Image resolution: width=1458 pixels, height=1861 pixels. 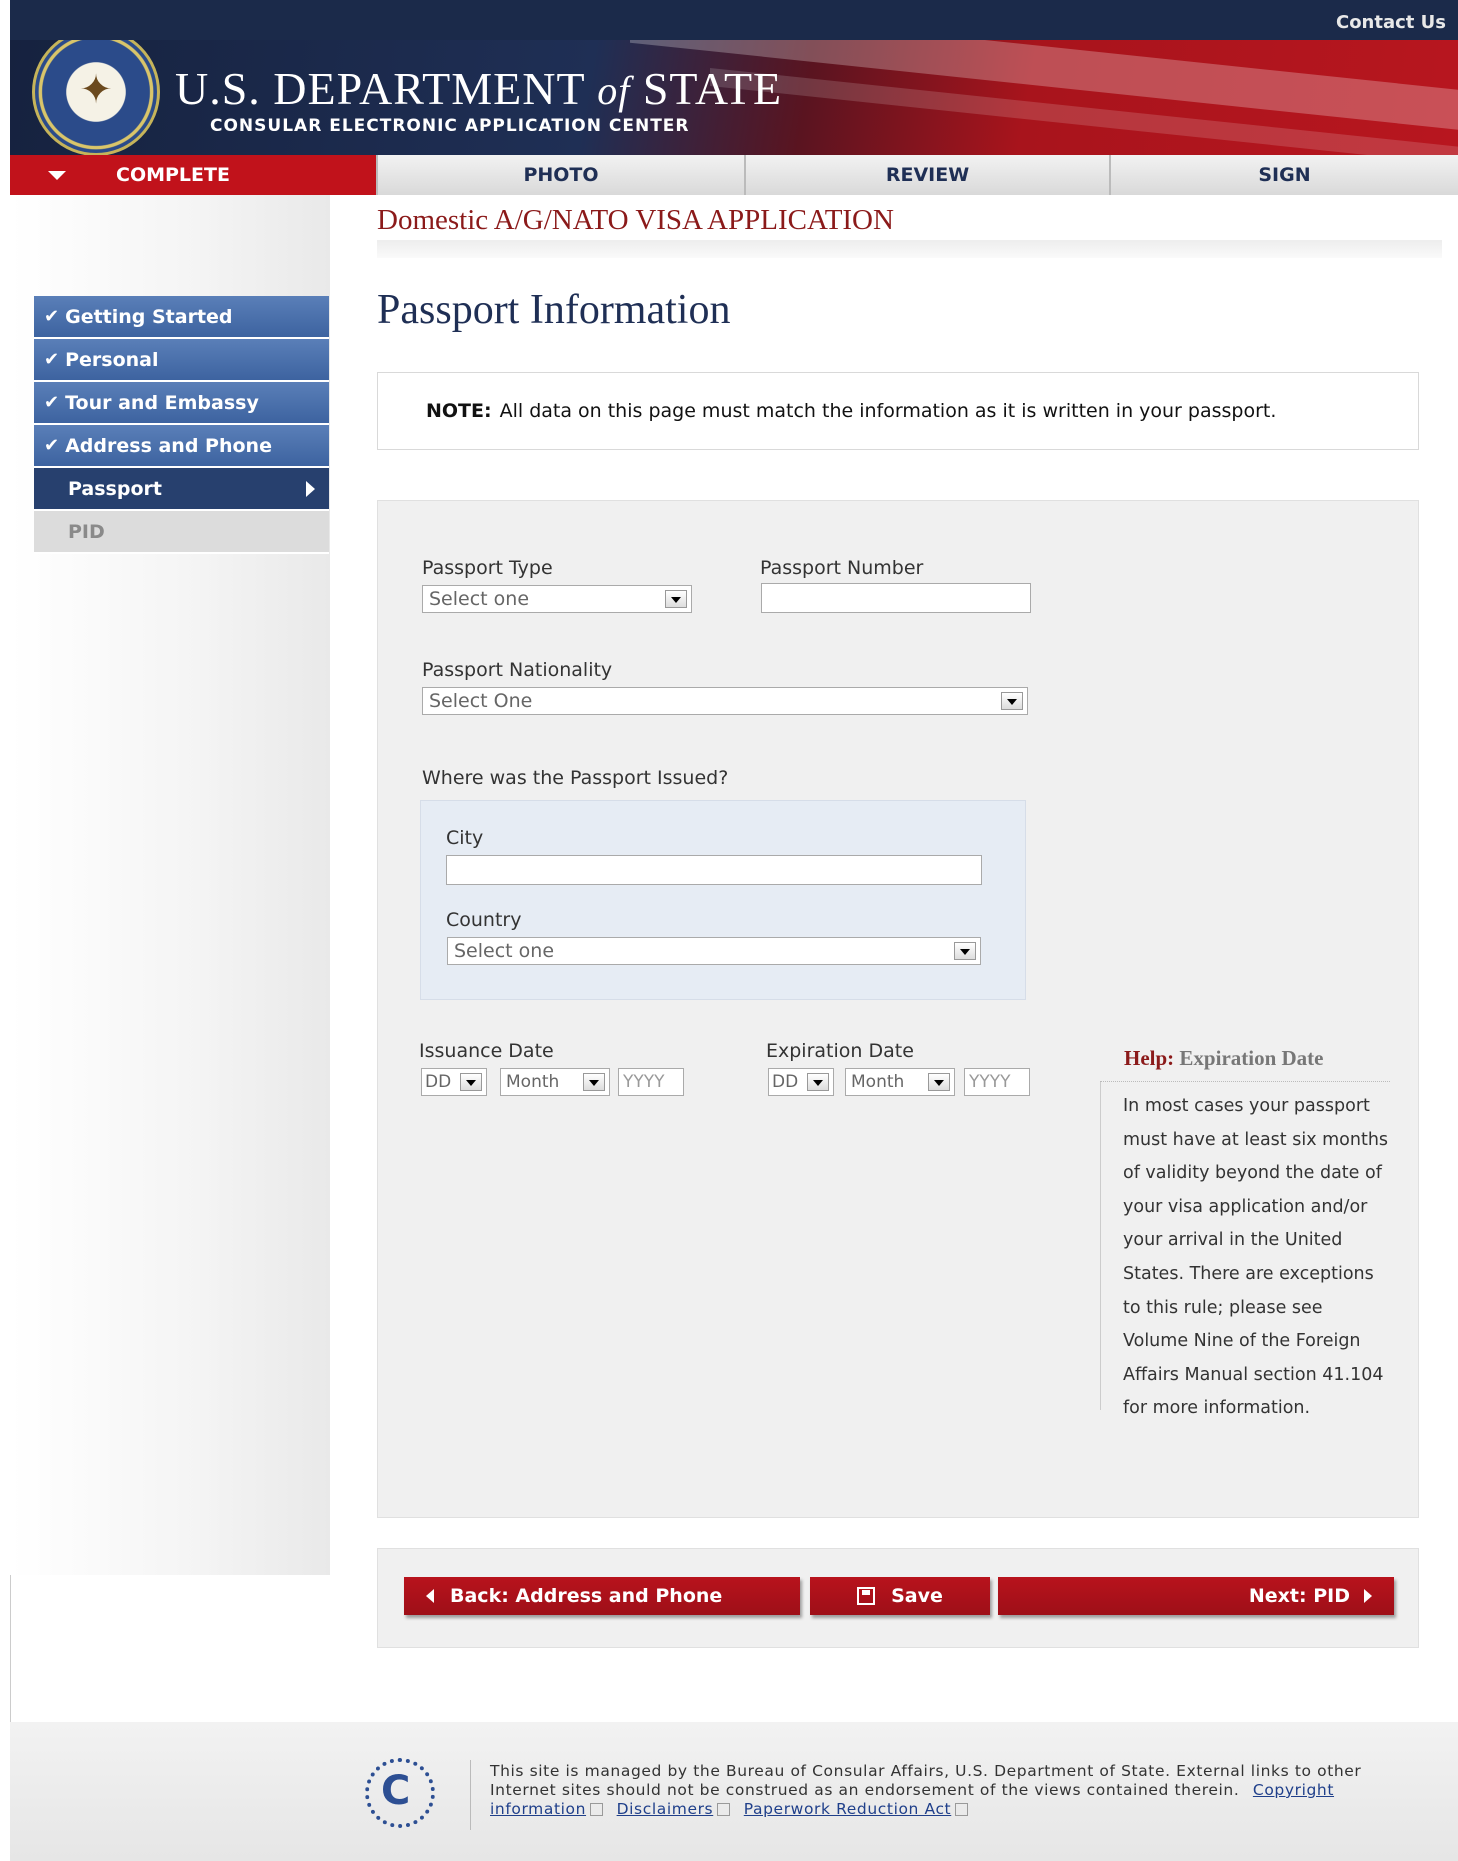 What do you see at coordinates (586, 1596) in the screenshot?
I see `back-button-label: Back: Address and Phone` at bounding box center [586, 1596].